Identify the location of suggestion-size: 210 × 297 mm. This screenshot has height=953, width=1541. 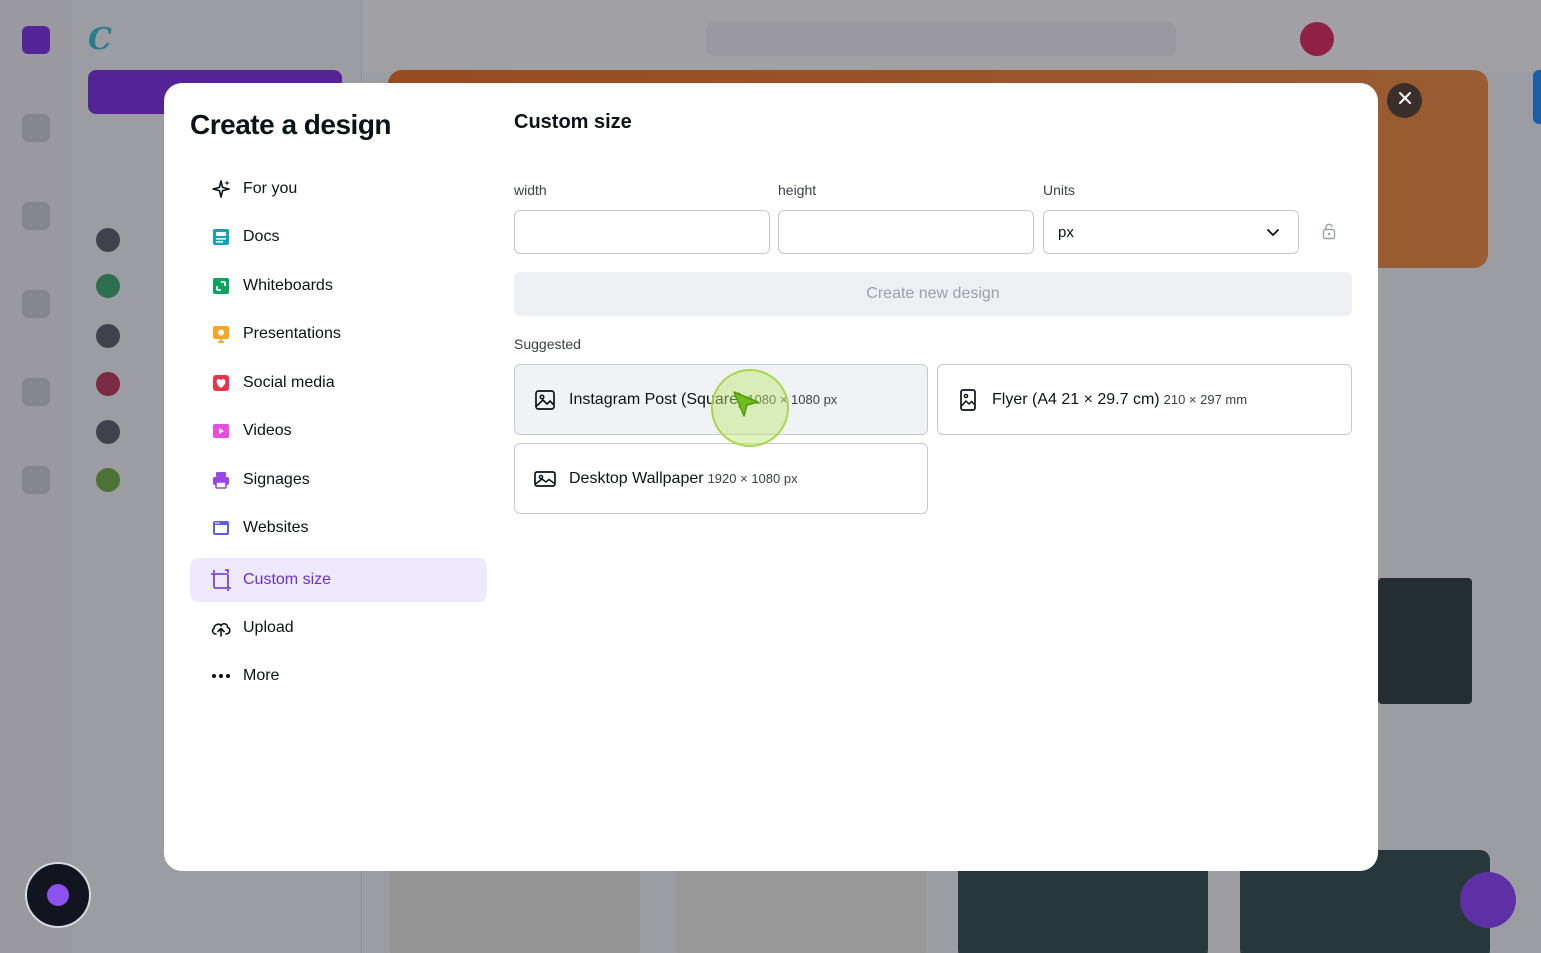
(1205, 399).